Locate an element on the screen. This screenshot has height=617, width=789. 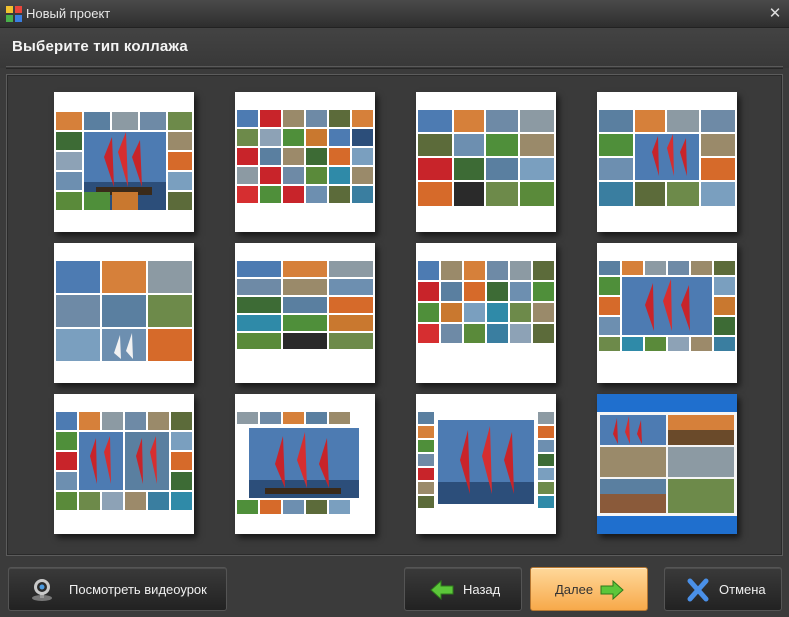
next-button: Далее is located at coordinates (589, 589).